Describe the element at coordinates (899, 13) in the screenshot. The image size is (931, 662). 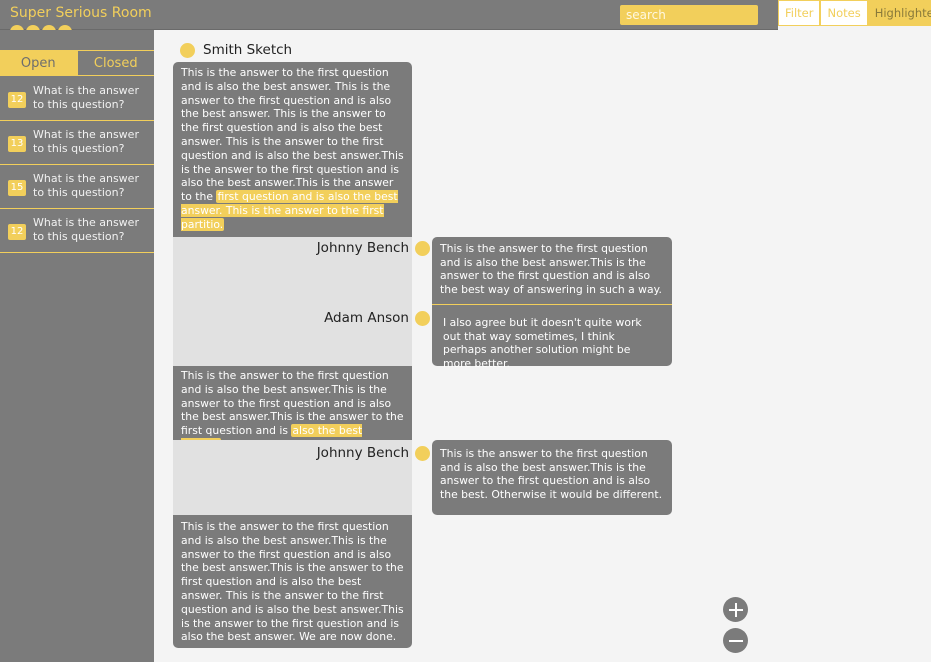
I see `tab-highlighted: Highlighted` at that location.